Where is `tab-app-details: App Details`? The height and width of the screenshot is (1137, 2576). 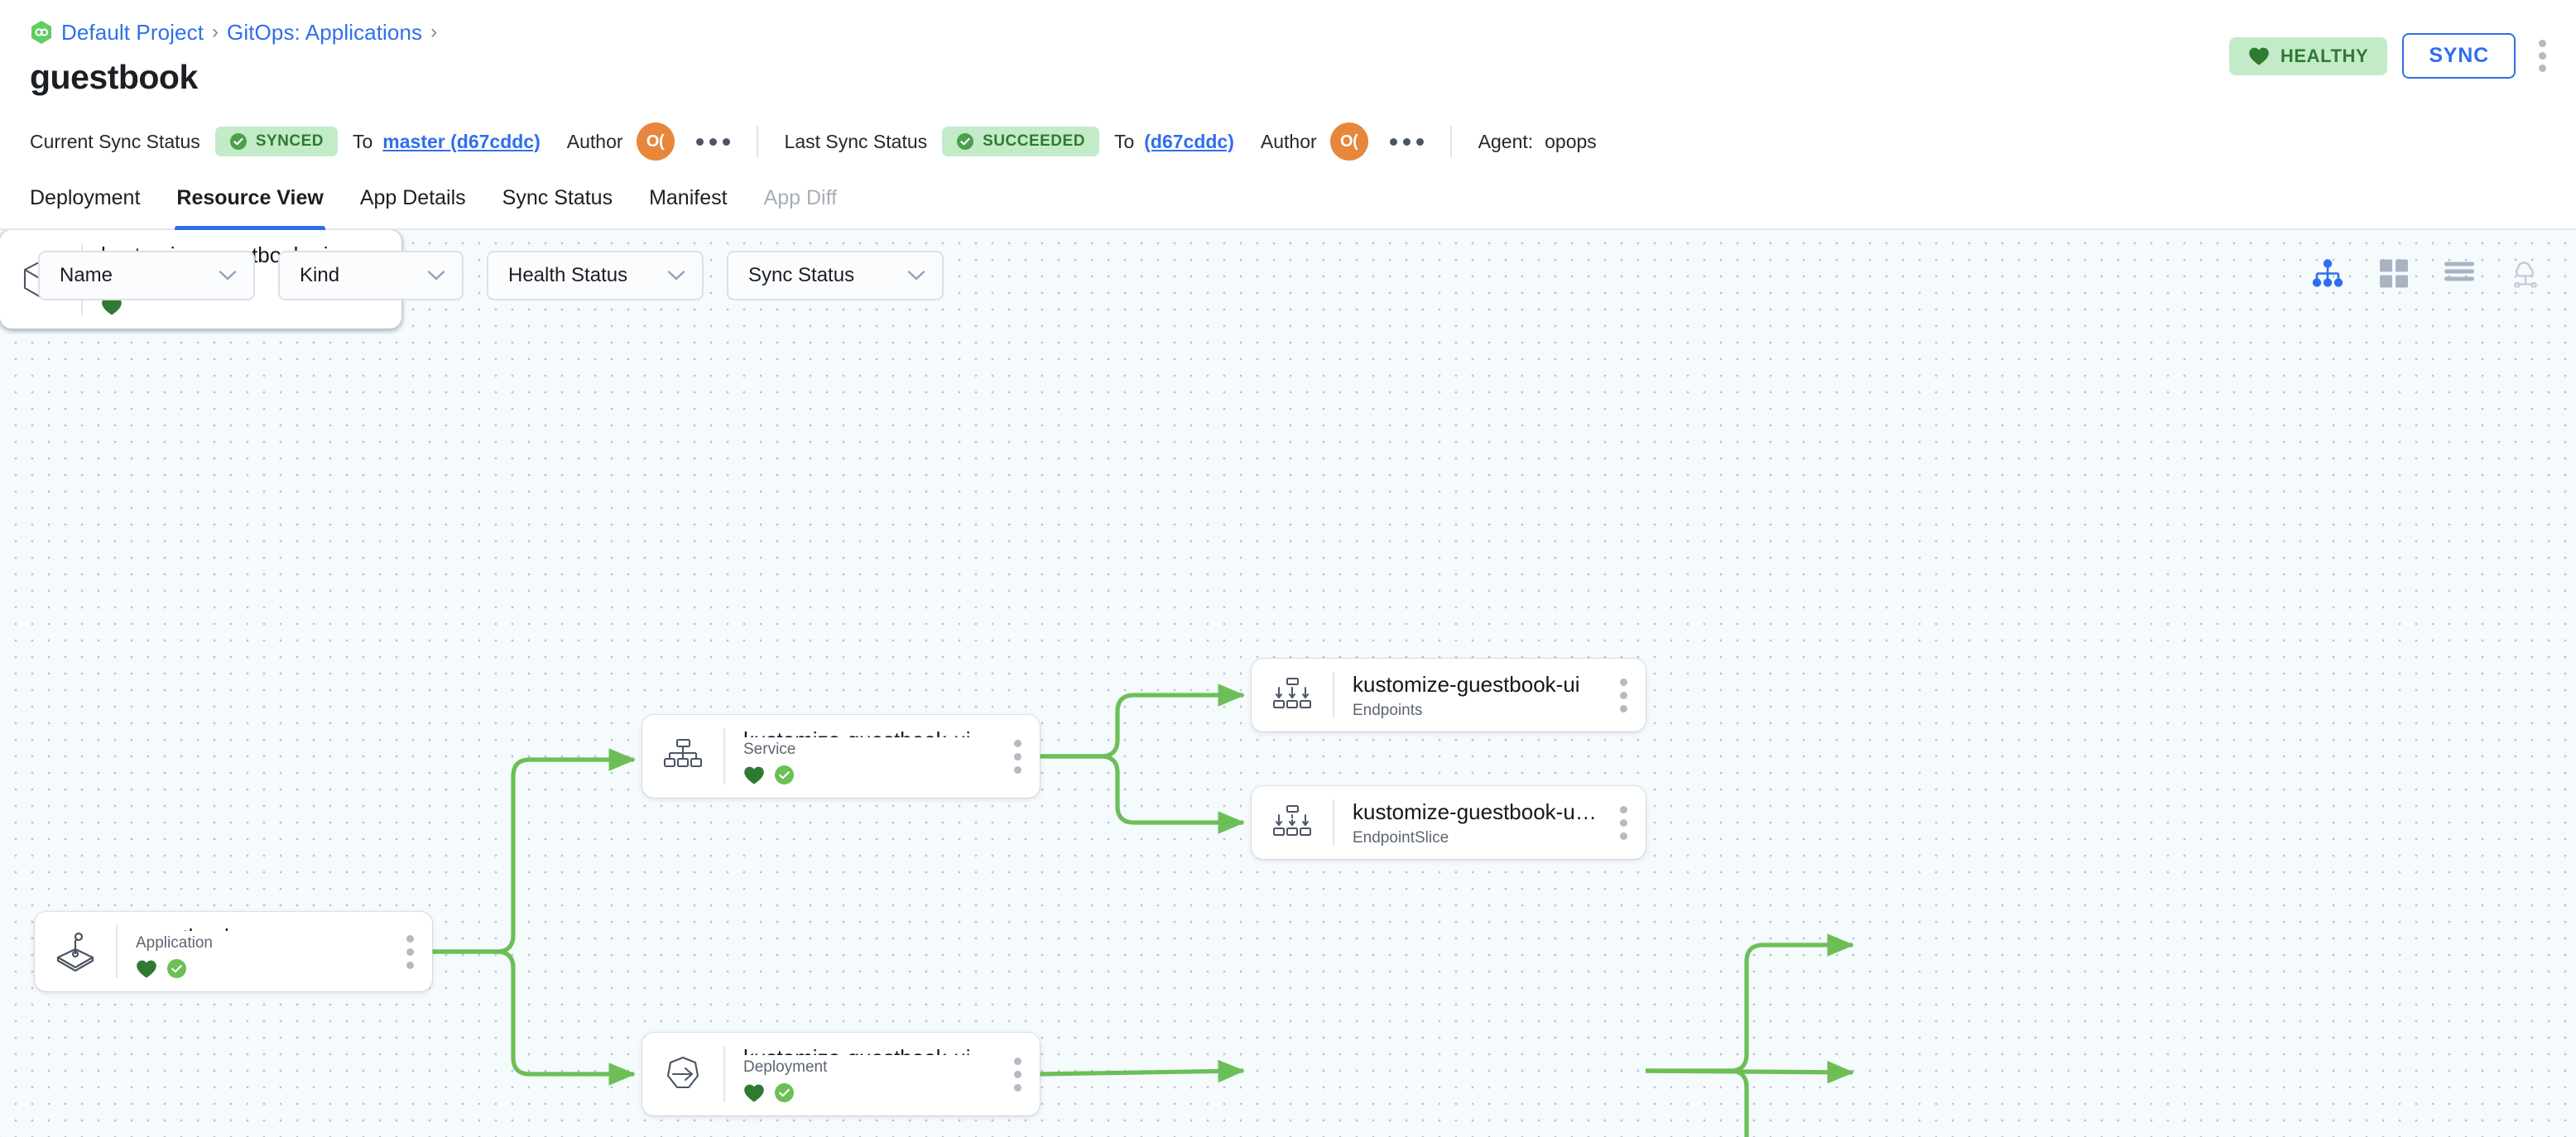
tab-app-details: App Details is located at coordinates (413, 207).